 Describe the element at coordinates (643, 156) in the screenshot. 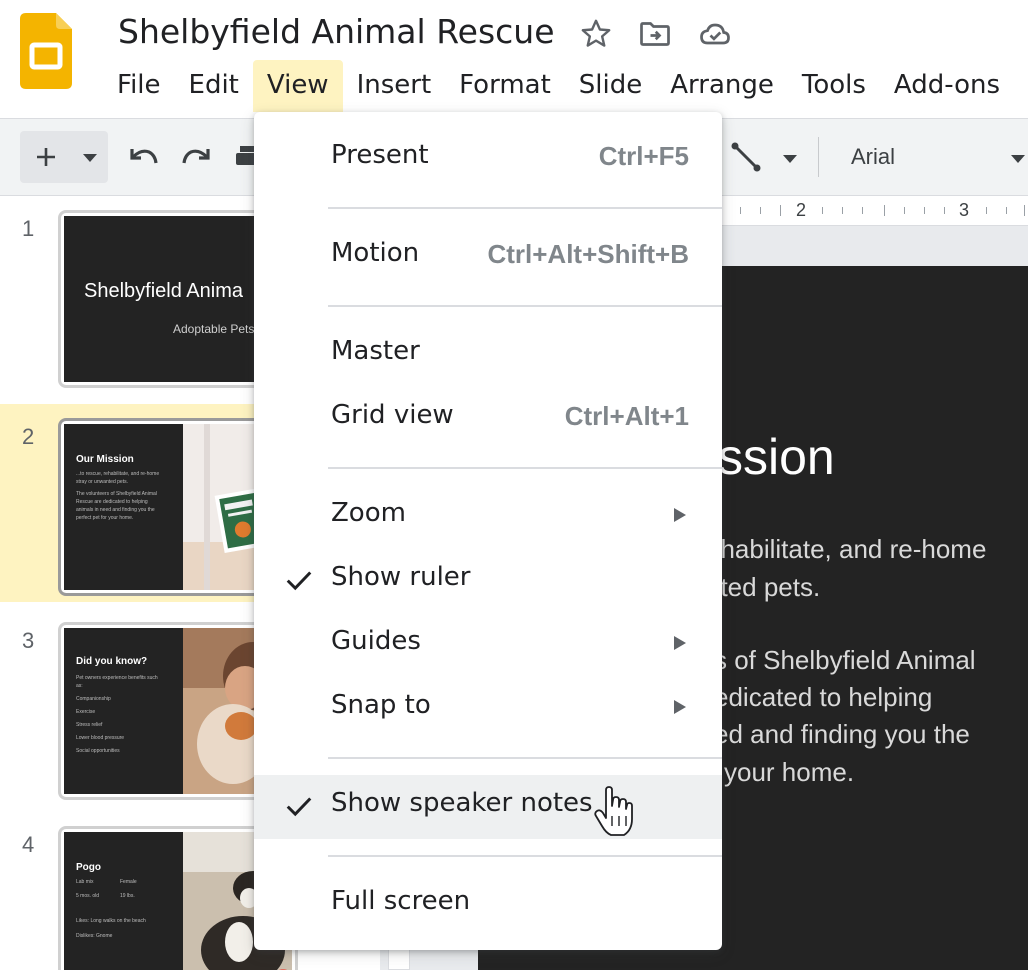

I see `menu-item-shortcut: Ctrl+F5` at that location.